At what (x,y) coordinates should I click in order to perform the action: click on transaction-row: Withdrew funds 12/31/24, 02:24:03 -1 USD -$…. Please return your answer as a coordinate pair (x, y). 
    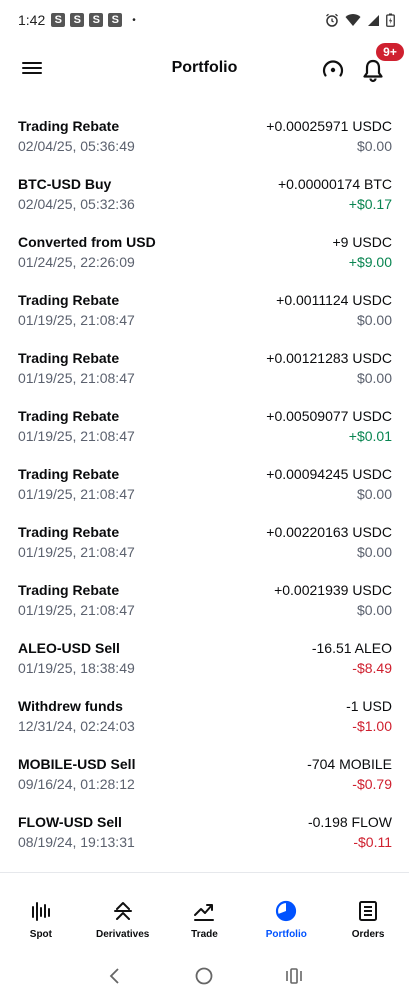
    Looking at the image, I should click on (204, 717).